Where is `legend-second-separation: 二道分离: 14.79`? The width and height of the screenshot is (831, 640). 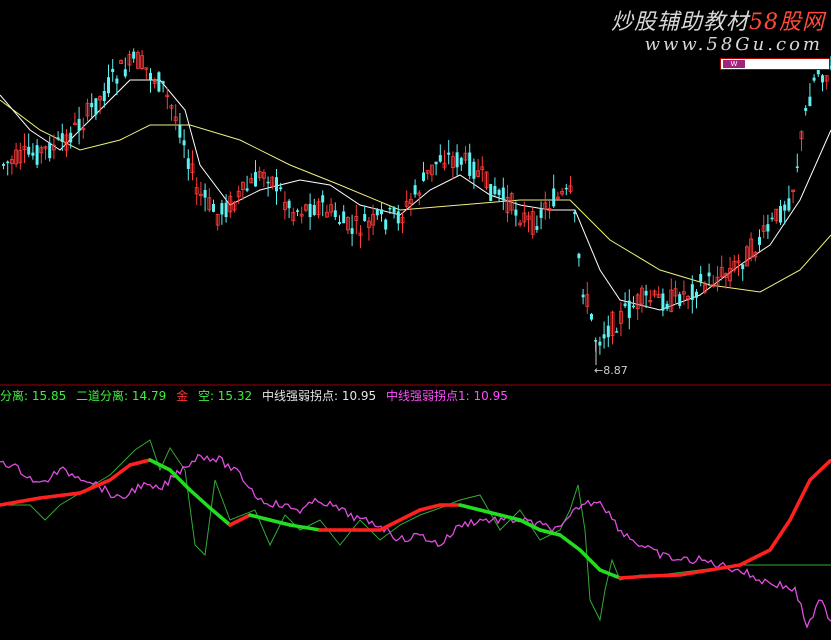 legend-second-separation: 二道分离: 14.79 is located at coordinates (121, 396).